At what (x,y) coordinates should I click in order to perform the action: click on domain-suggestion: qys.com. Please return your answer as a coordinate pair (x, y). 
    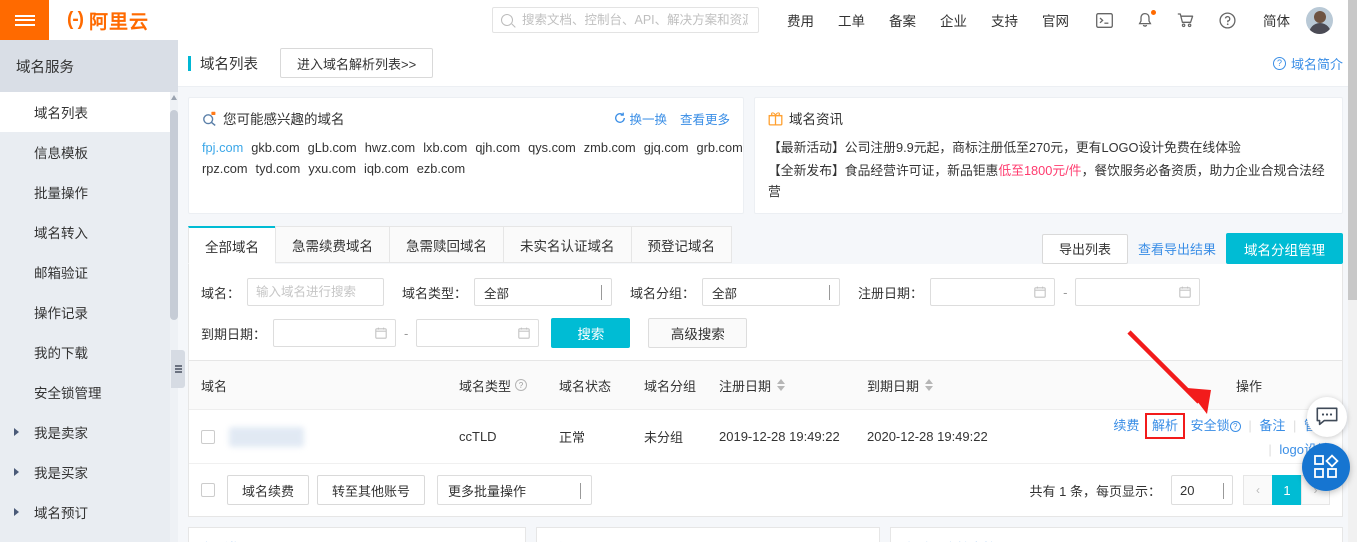
    Looking at the image, I should click on (552, 147).